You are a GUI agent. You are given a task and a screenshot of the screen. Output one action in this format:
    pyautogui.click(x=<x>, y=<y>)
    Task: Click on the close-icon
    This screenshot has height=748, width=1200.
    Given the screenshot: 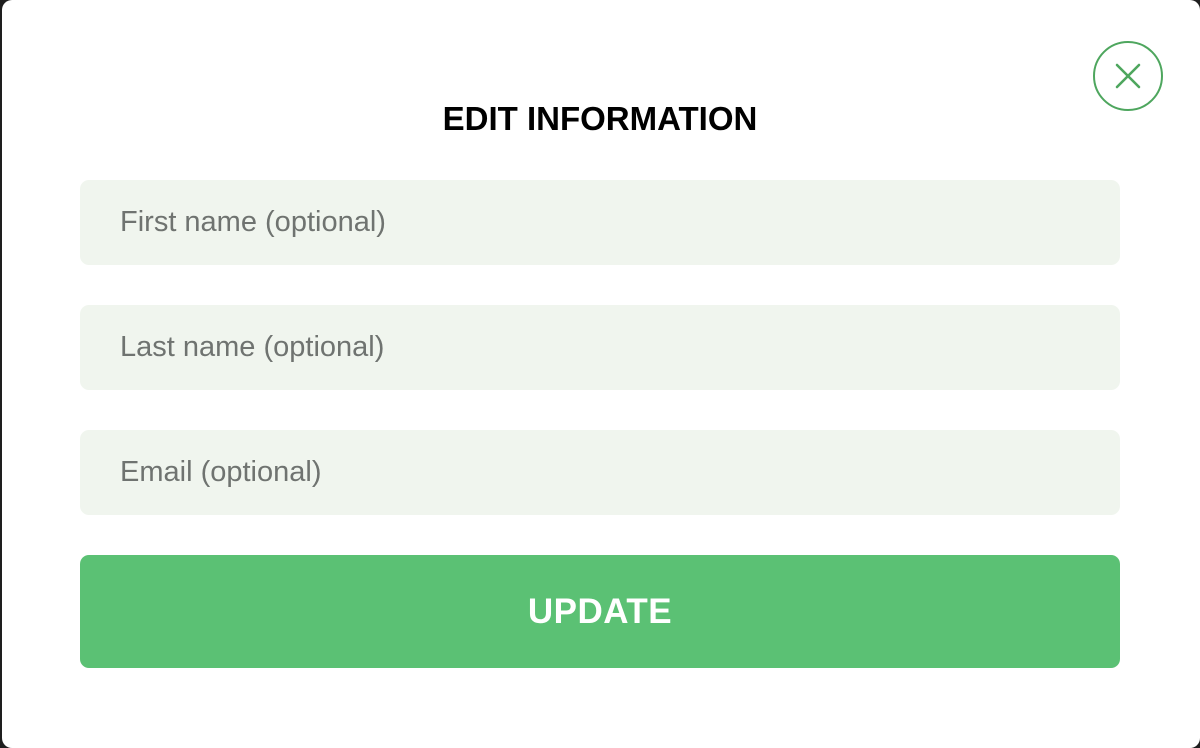 What is the action you would take?
    pyautogui.click(x=1128, y=76)
    